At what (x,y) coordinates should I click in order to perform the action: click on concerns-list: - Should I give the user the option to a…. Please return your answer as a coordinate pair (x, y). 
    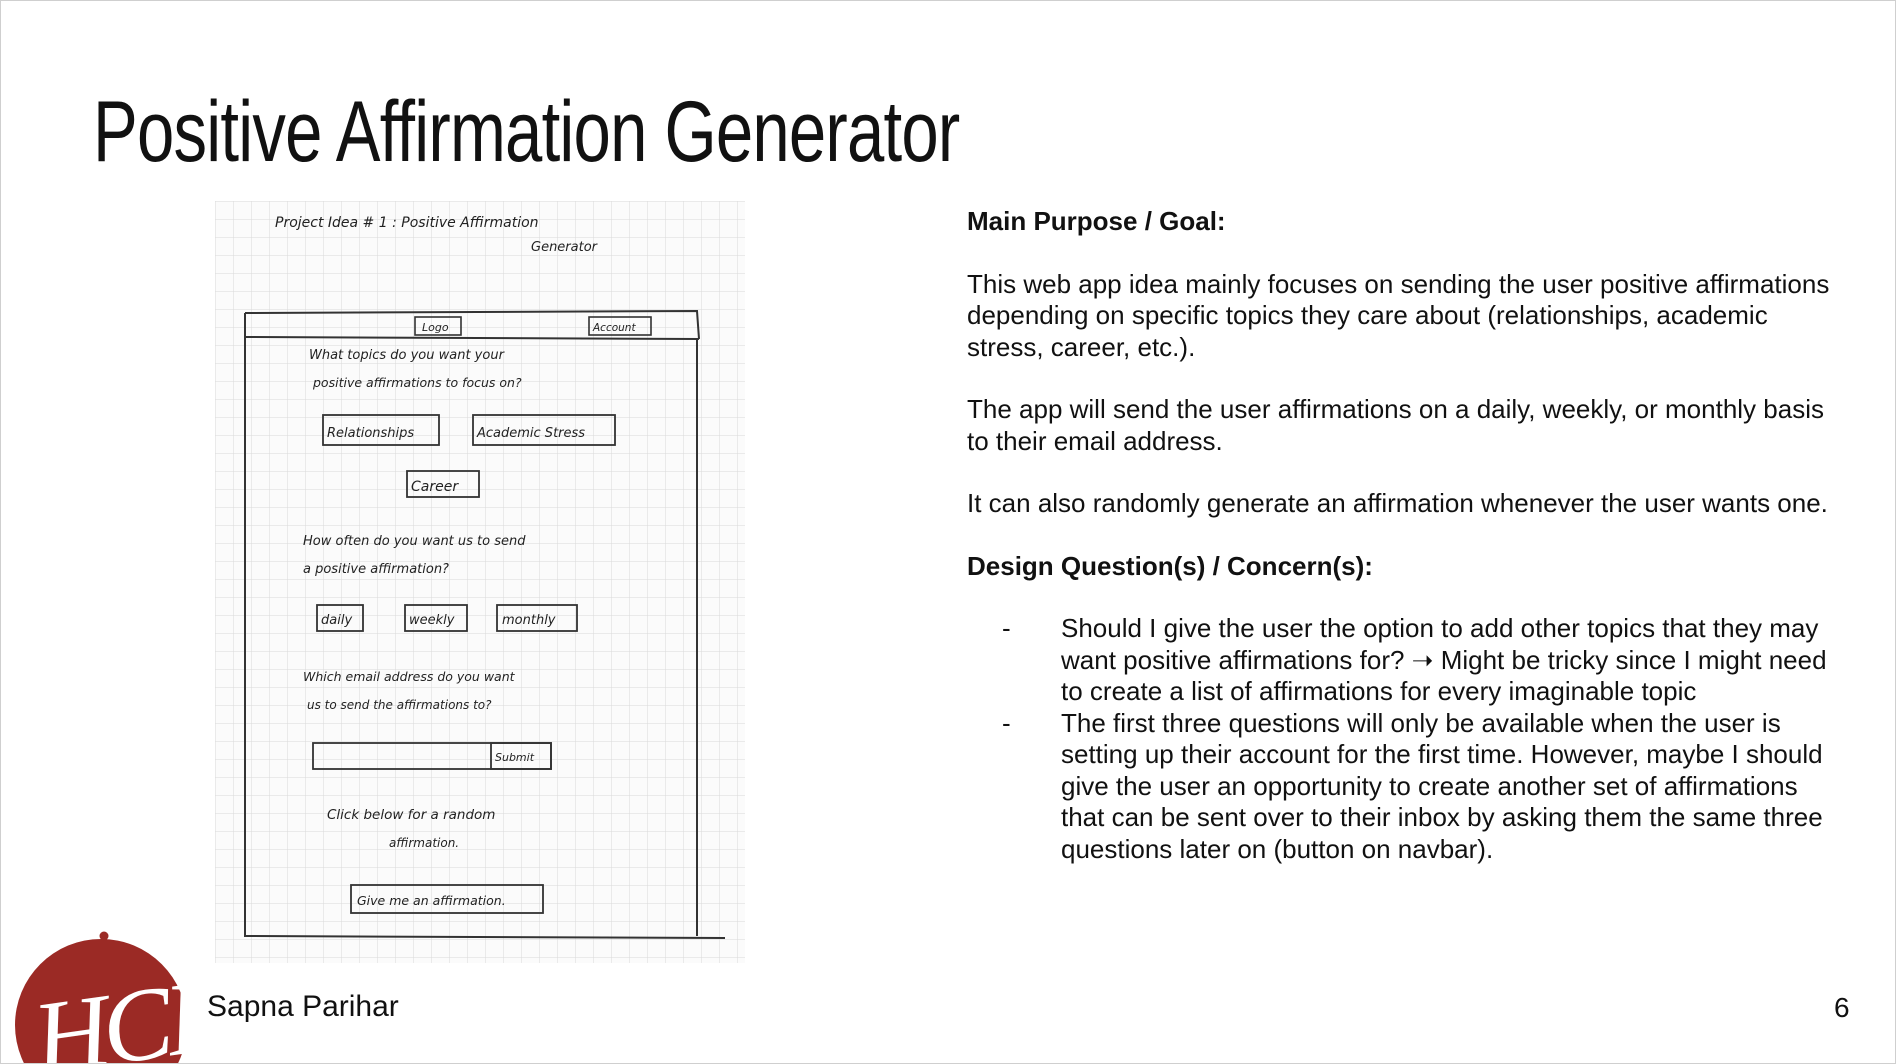
    Looking at the image, I should click on (1402, 739).